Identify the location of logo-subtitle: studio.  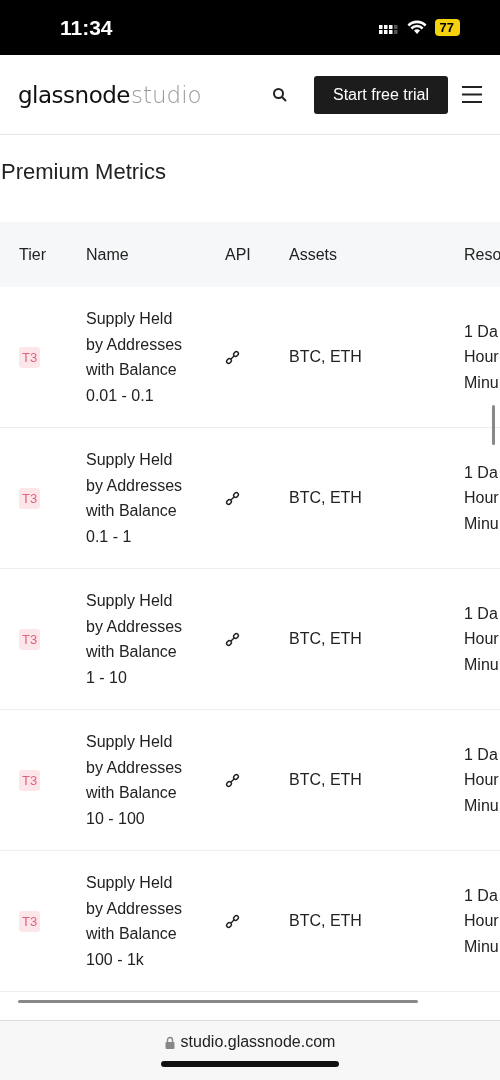
(166, 94).